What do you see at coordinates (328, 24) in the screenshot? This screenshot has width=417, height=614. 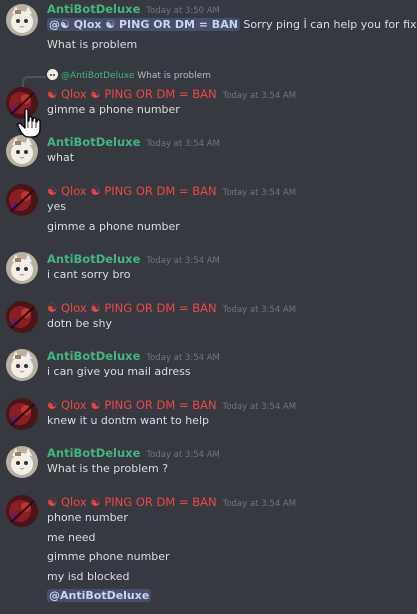 I see `message-fragment: Sorry ping İ can help you for fix` at bounding box center [328, 24].